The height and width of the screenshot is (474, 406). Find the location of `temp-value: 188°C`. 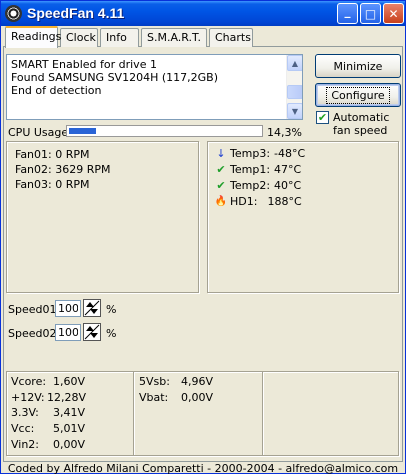

temp-value: 188°C is located at coordinates (284, 201).